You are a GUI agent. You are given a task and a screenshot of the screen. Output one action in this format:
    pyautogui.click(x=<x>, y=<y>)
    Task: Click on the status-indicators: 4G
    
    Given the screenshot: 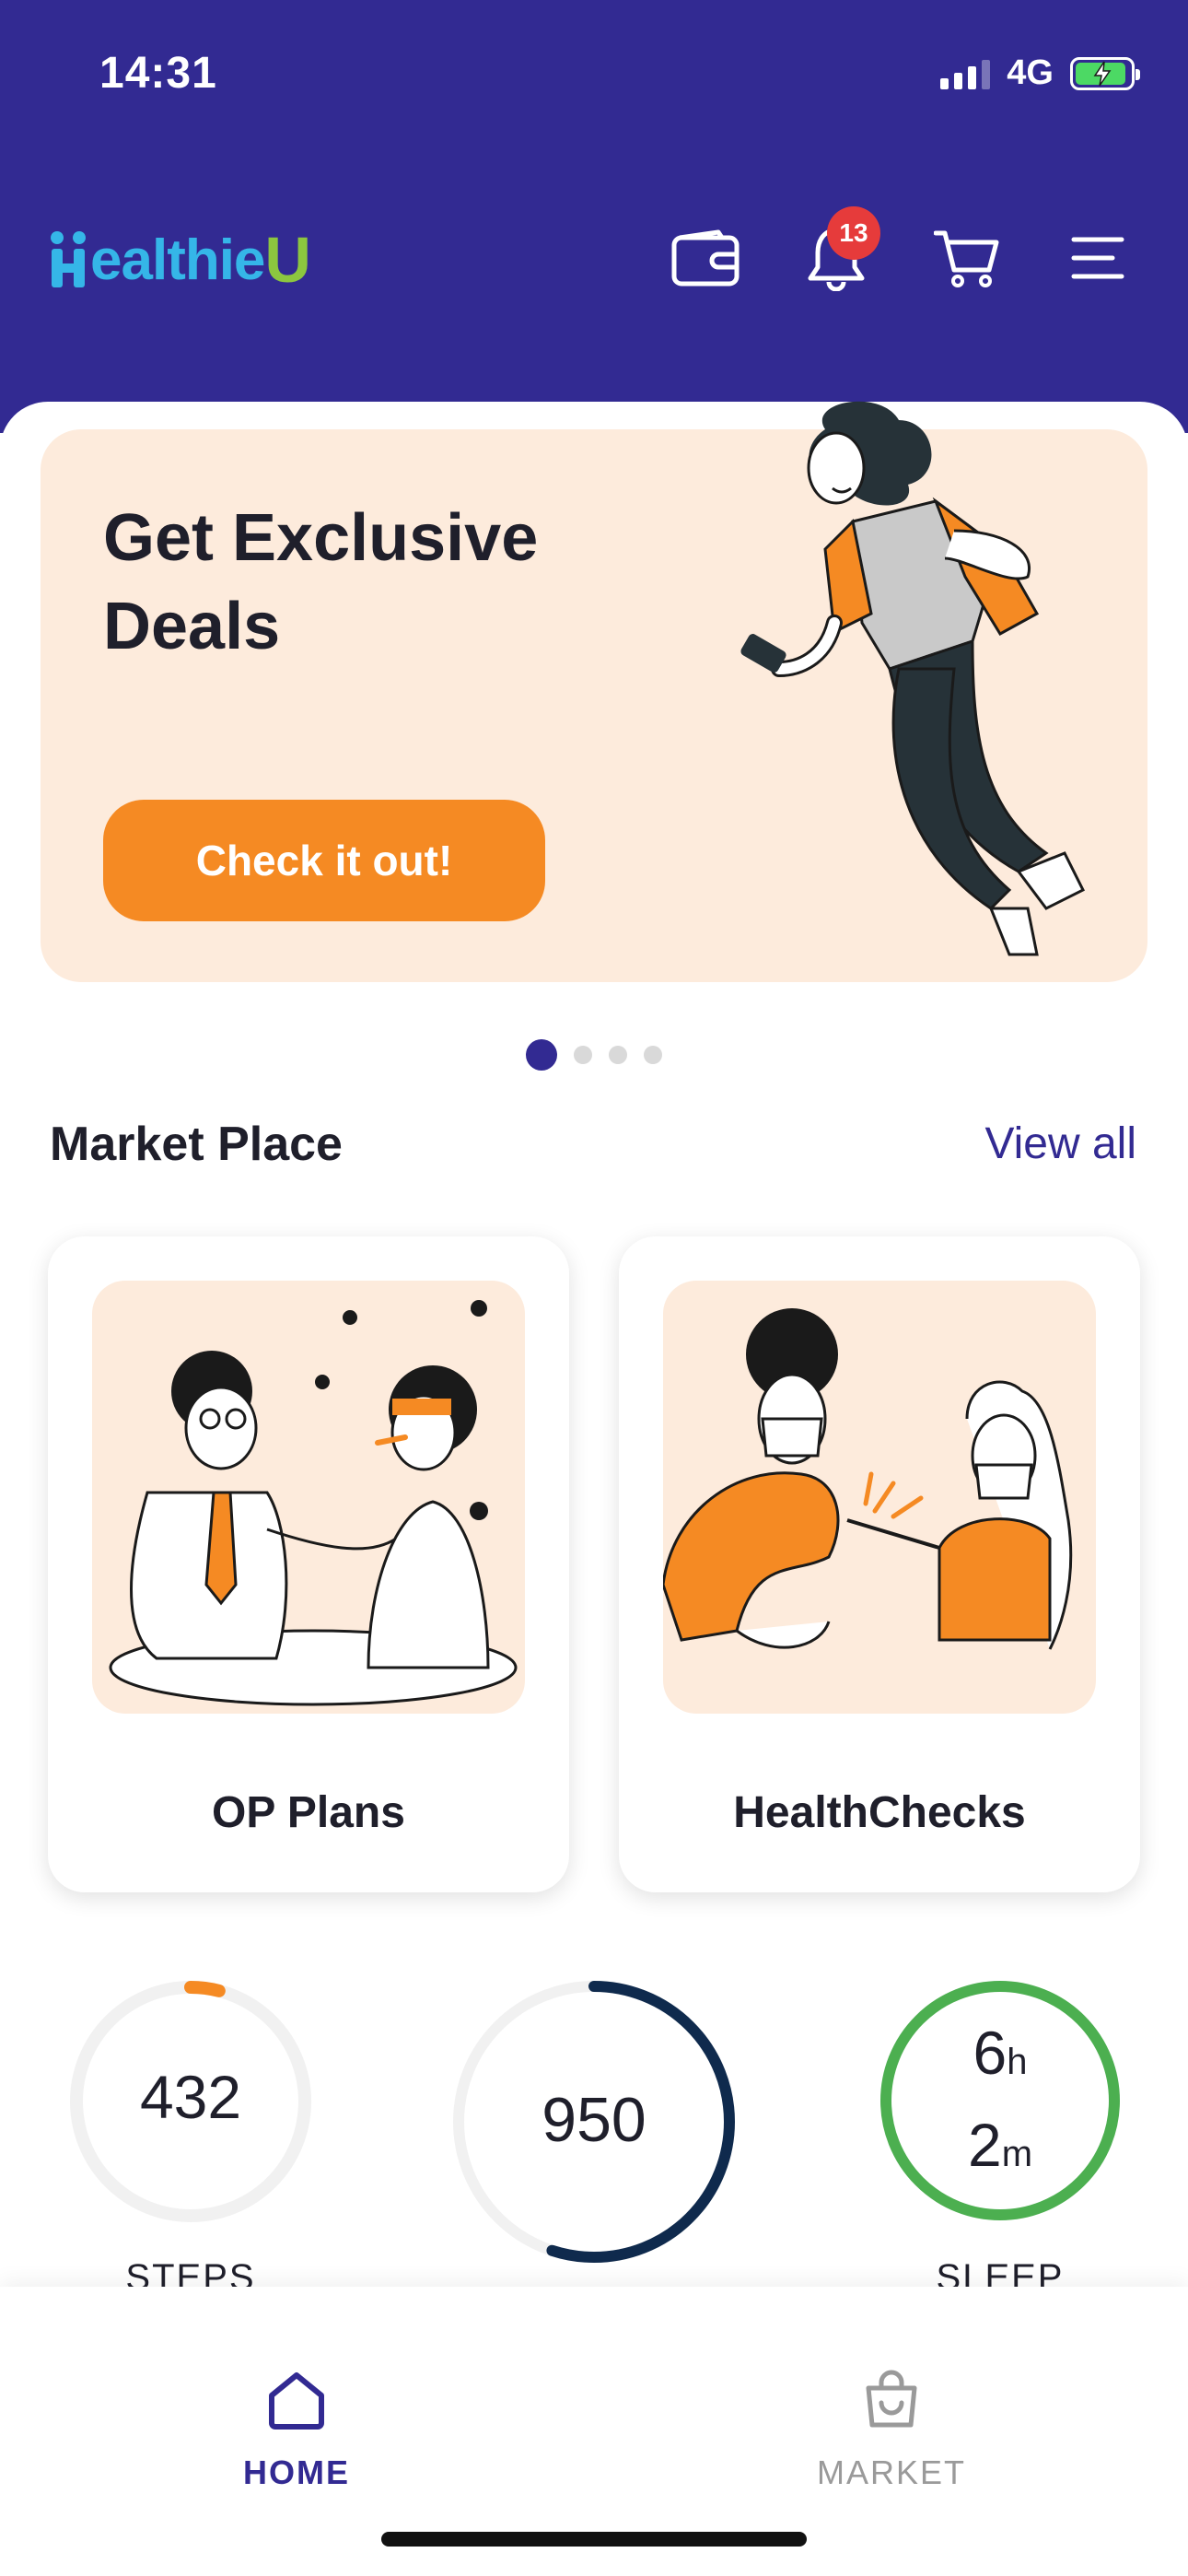 What is the action you would take?
    pyautogui.click(x=1040, y=73)
    